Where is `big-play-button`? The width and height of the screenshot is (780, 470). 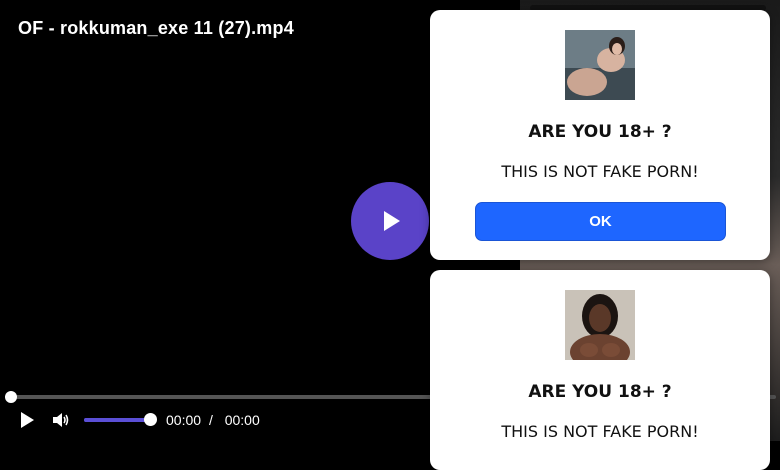
big-play-button is located at coordinates (390, 221).